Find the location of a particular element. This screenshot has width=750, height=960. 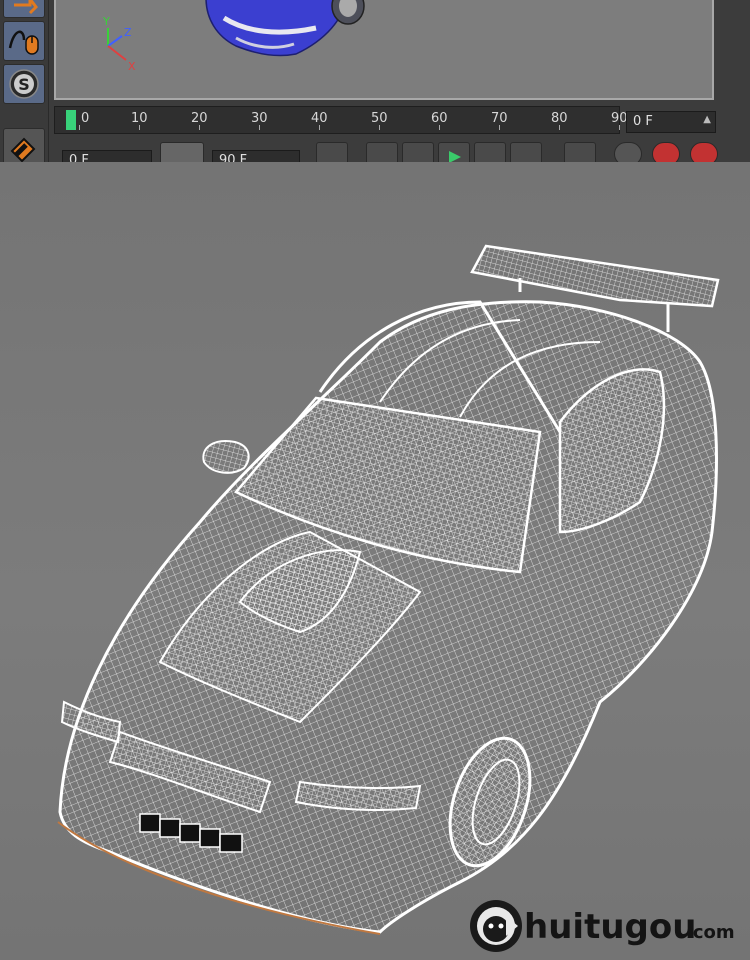

editor-viewport: Y Z X is located at coordinates (384, 50).